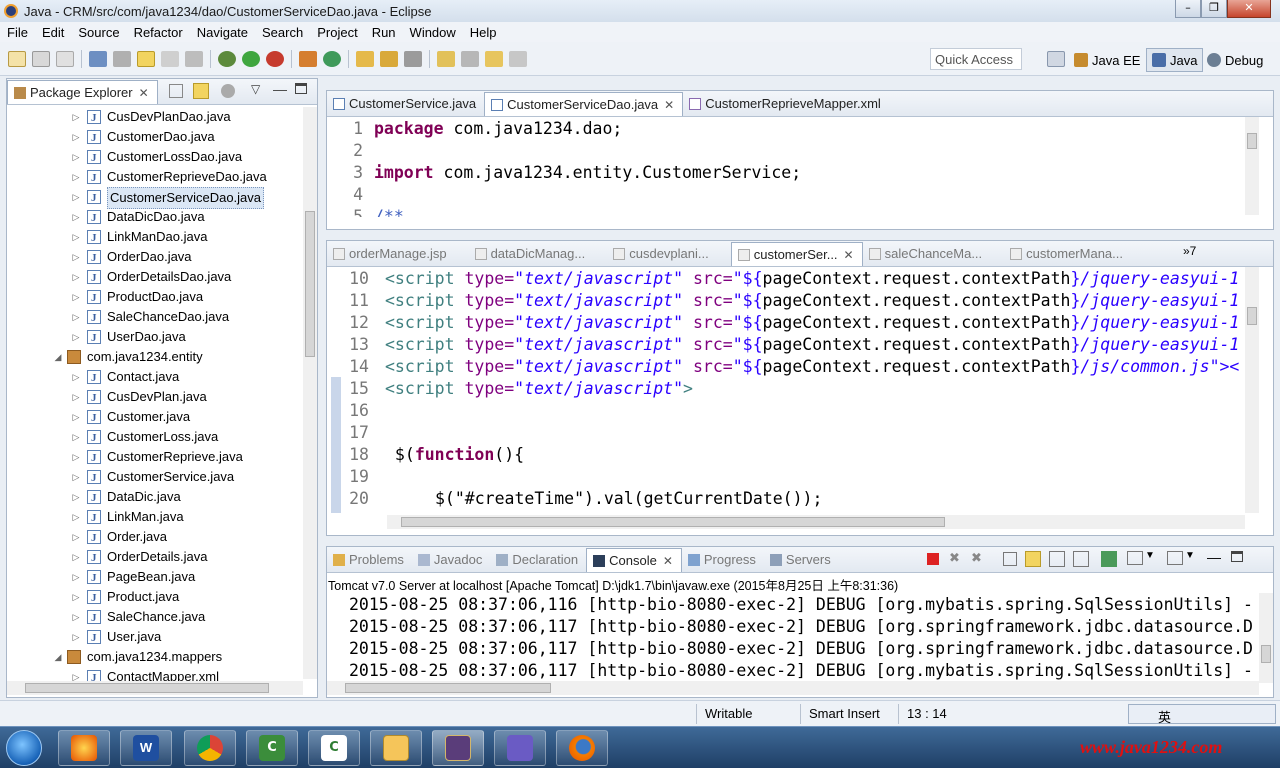 The image size is (1280, 768). Describe the element at coordinates (669, 105) in the screenshot. I see `close-icon: ✕` at that location.